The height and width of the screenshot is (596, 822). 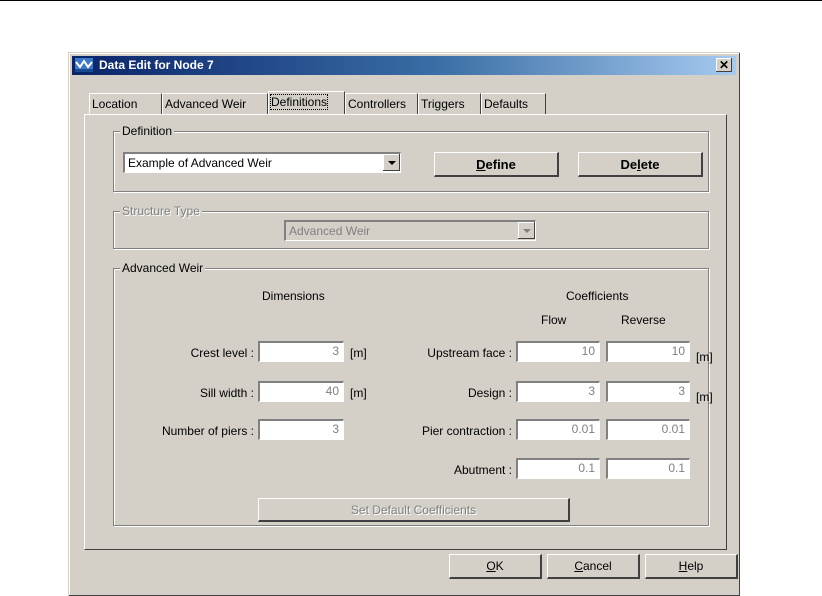 I want to click on tab-triggers: Triggers, so click(x=449, y=103).